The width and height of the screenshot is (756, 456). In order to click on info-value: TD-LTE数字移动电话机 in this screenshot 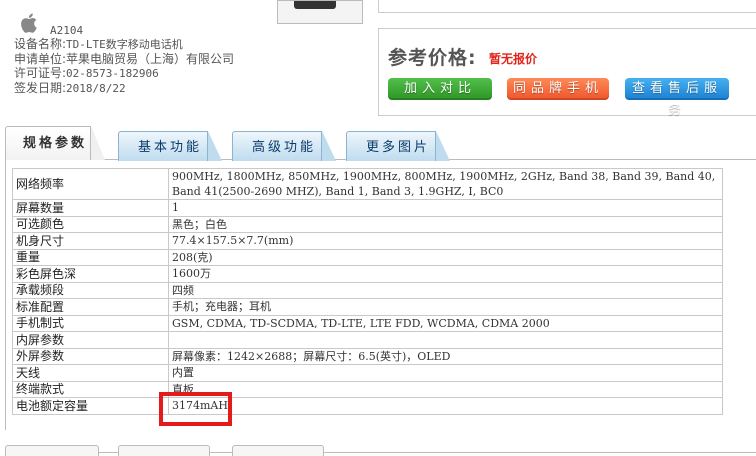, I will do `click(124, 44)`.